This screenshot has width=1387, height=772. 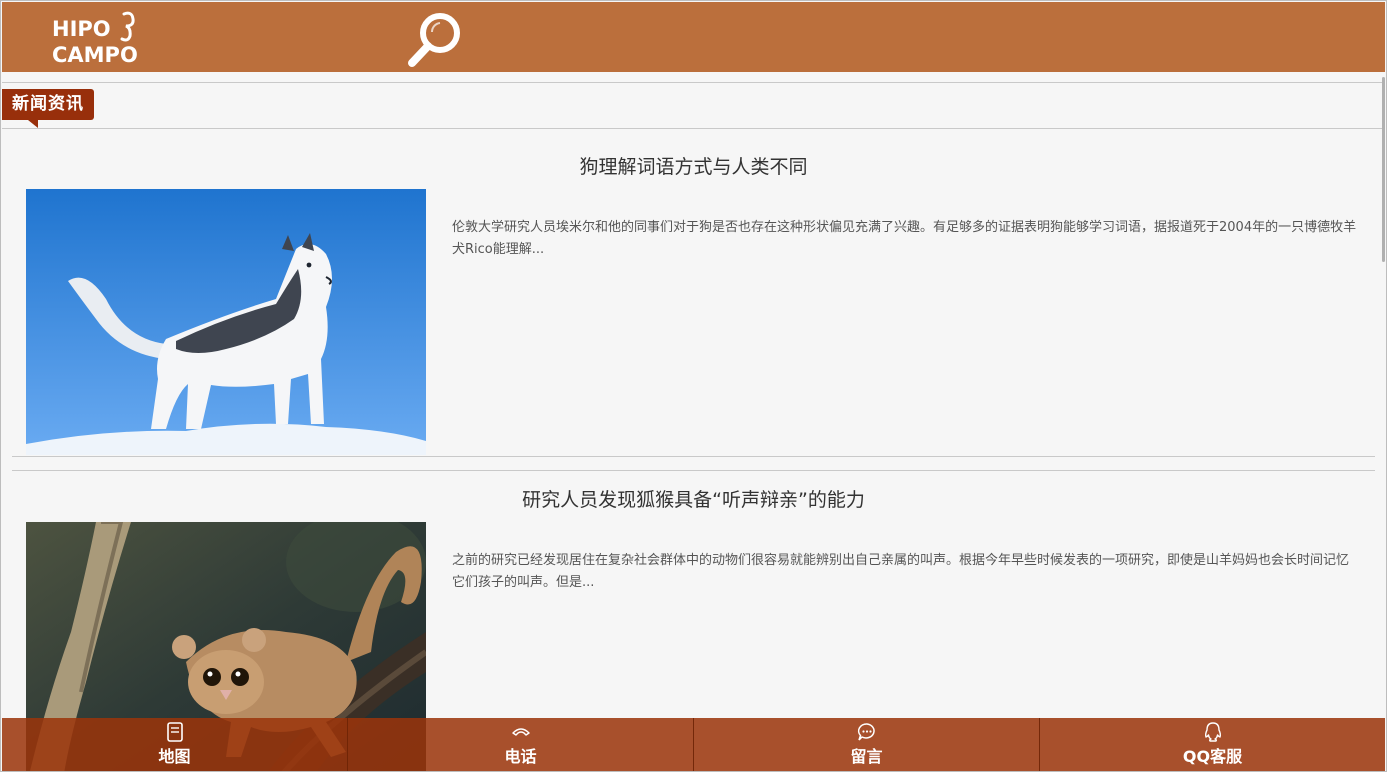 I want to click on phone-icon, so click(x=520, y=732).